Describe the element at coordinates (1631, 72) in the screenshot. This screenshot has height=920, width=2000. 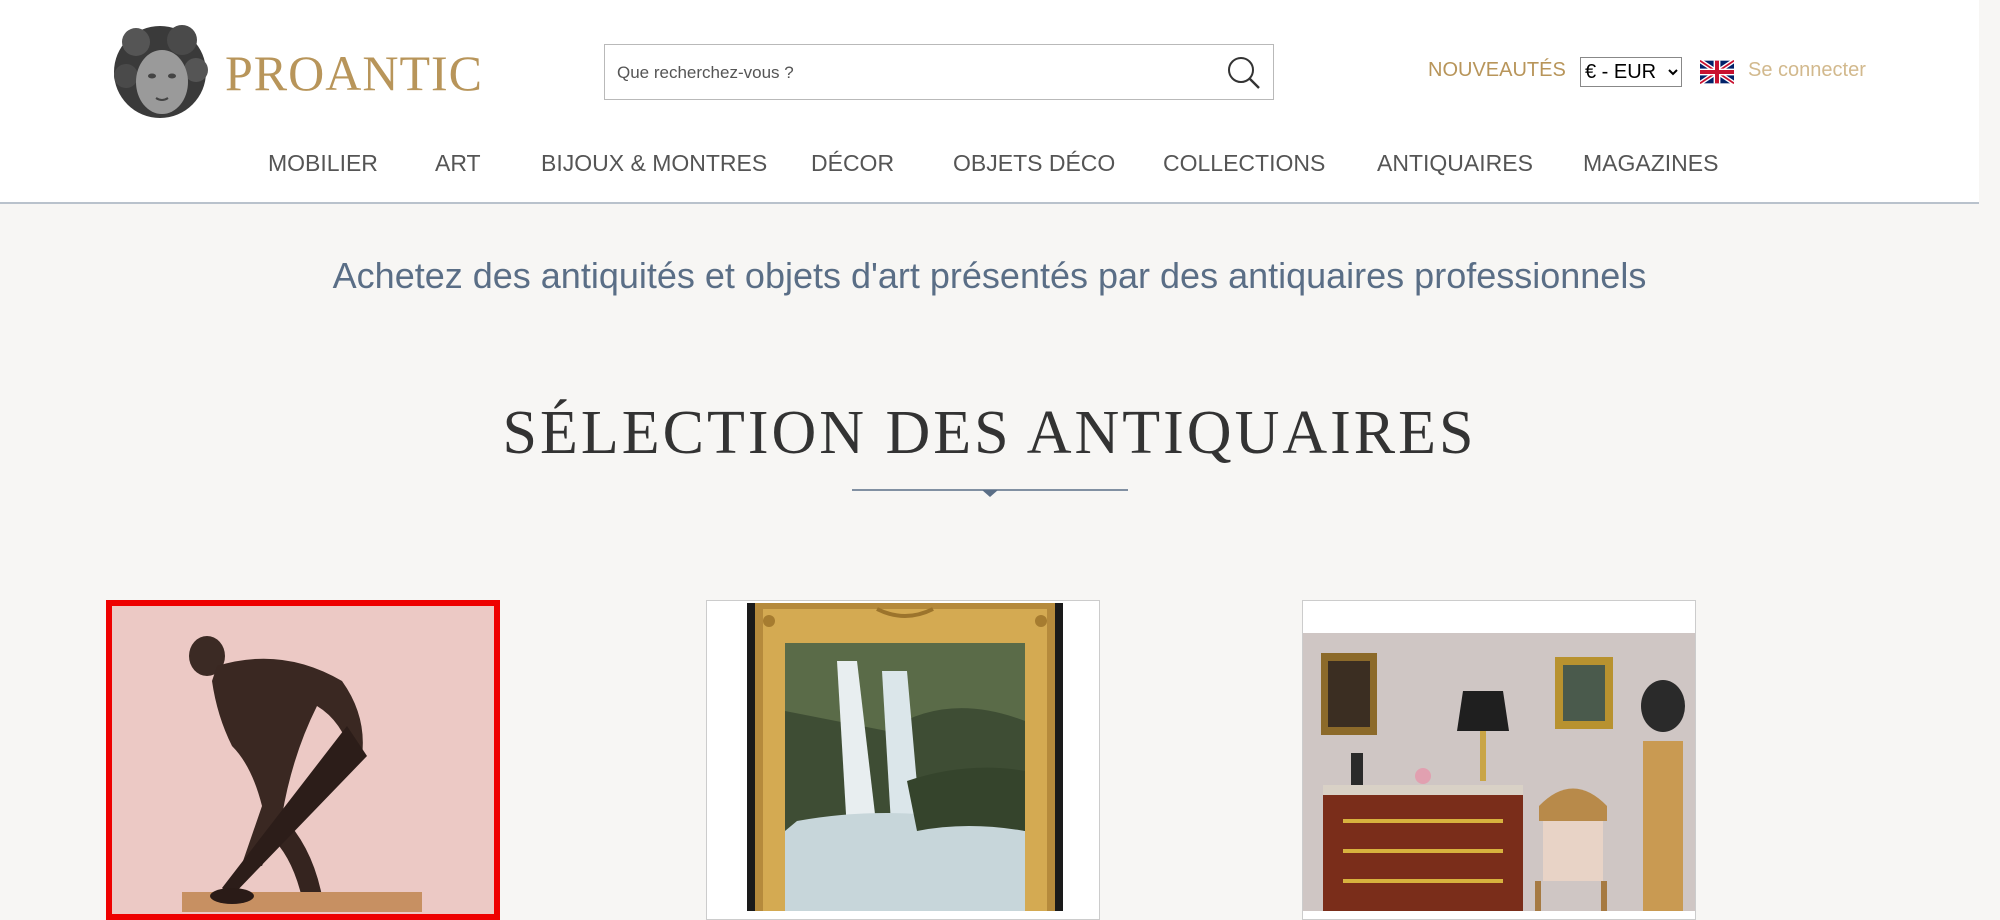
I see `currency-select: € - EUR` at that location.